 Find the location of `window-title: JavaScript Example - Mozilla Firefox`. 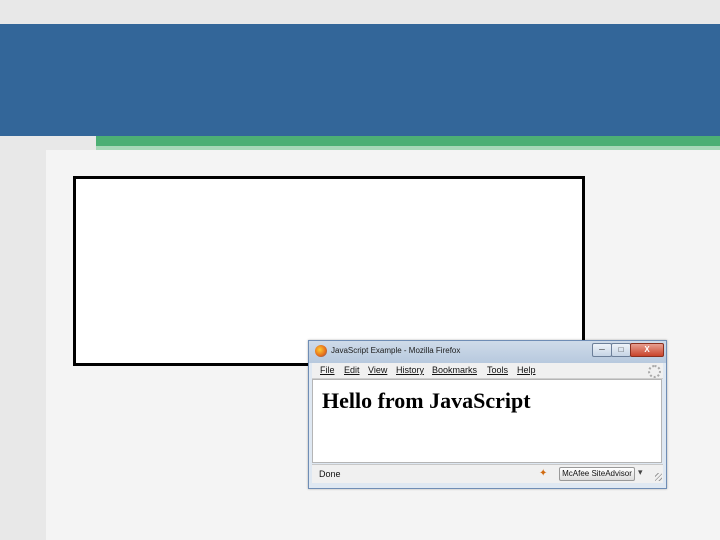

window-title: JavaScript Example - Mozilla Firefox is located at coordinates (396, 350).